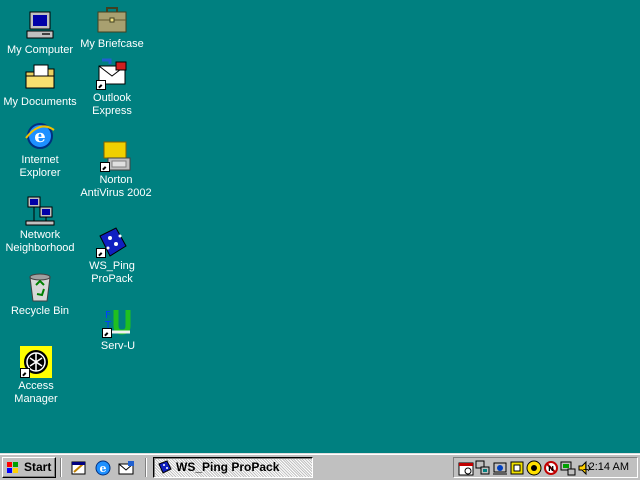 The image size is (640, 480). I want to click on internet-explorer-icon: e, so click(40, 136).